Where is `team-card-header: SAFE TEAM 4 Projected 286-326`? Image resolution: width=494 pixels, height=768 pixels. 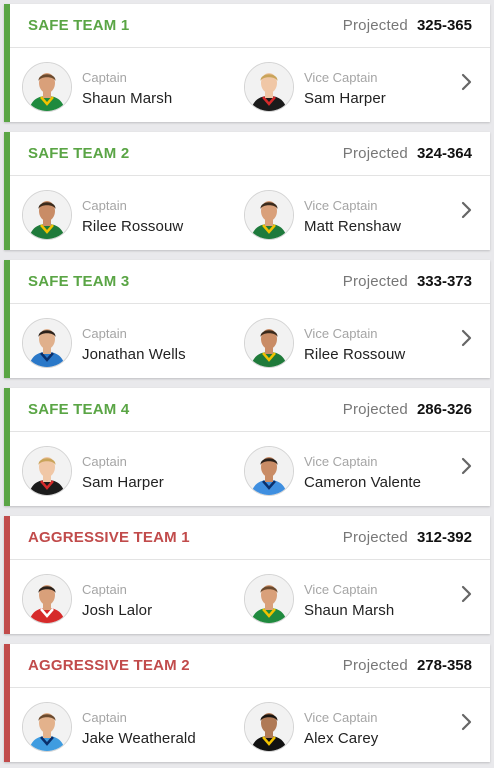
team-card-header: SAFE TEAM 4 Projected 286-326 is located at coordinates (250, 410).